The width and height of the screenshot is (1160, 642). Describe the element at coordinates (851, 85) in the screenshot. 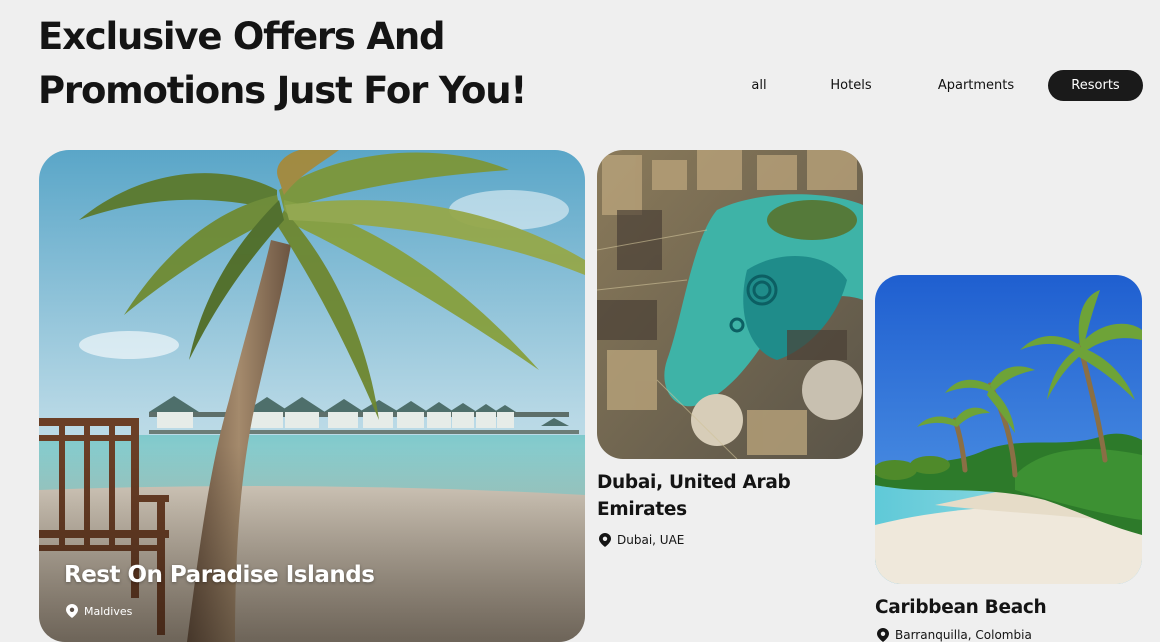

I see `tab-hotels: Hotels` at that location.